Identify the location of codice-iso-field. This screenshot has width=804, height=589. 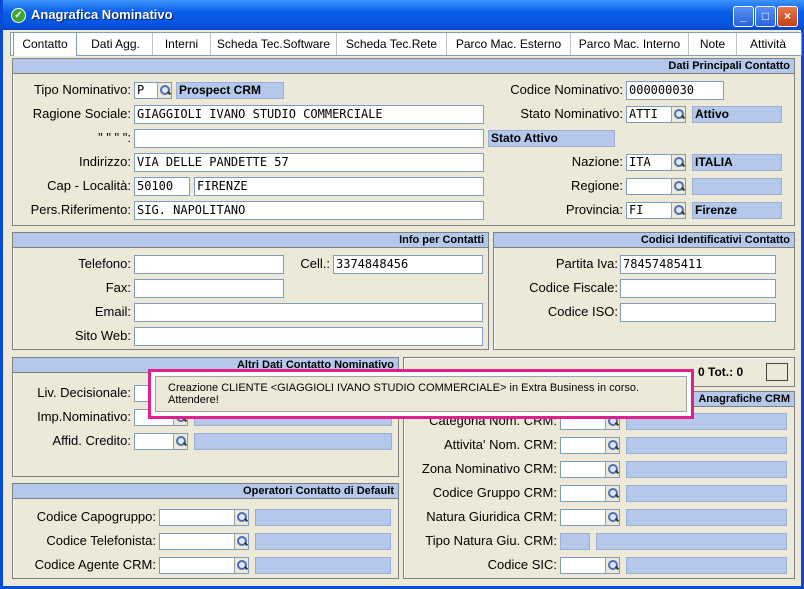
(698, 312).